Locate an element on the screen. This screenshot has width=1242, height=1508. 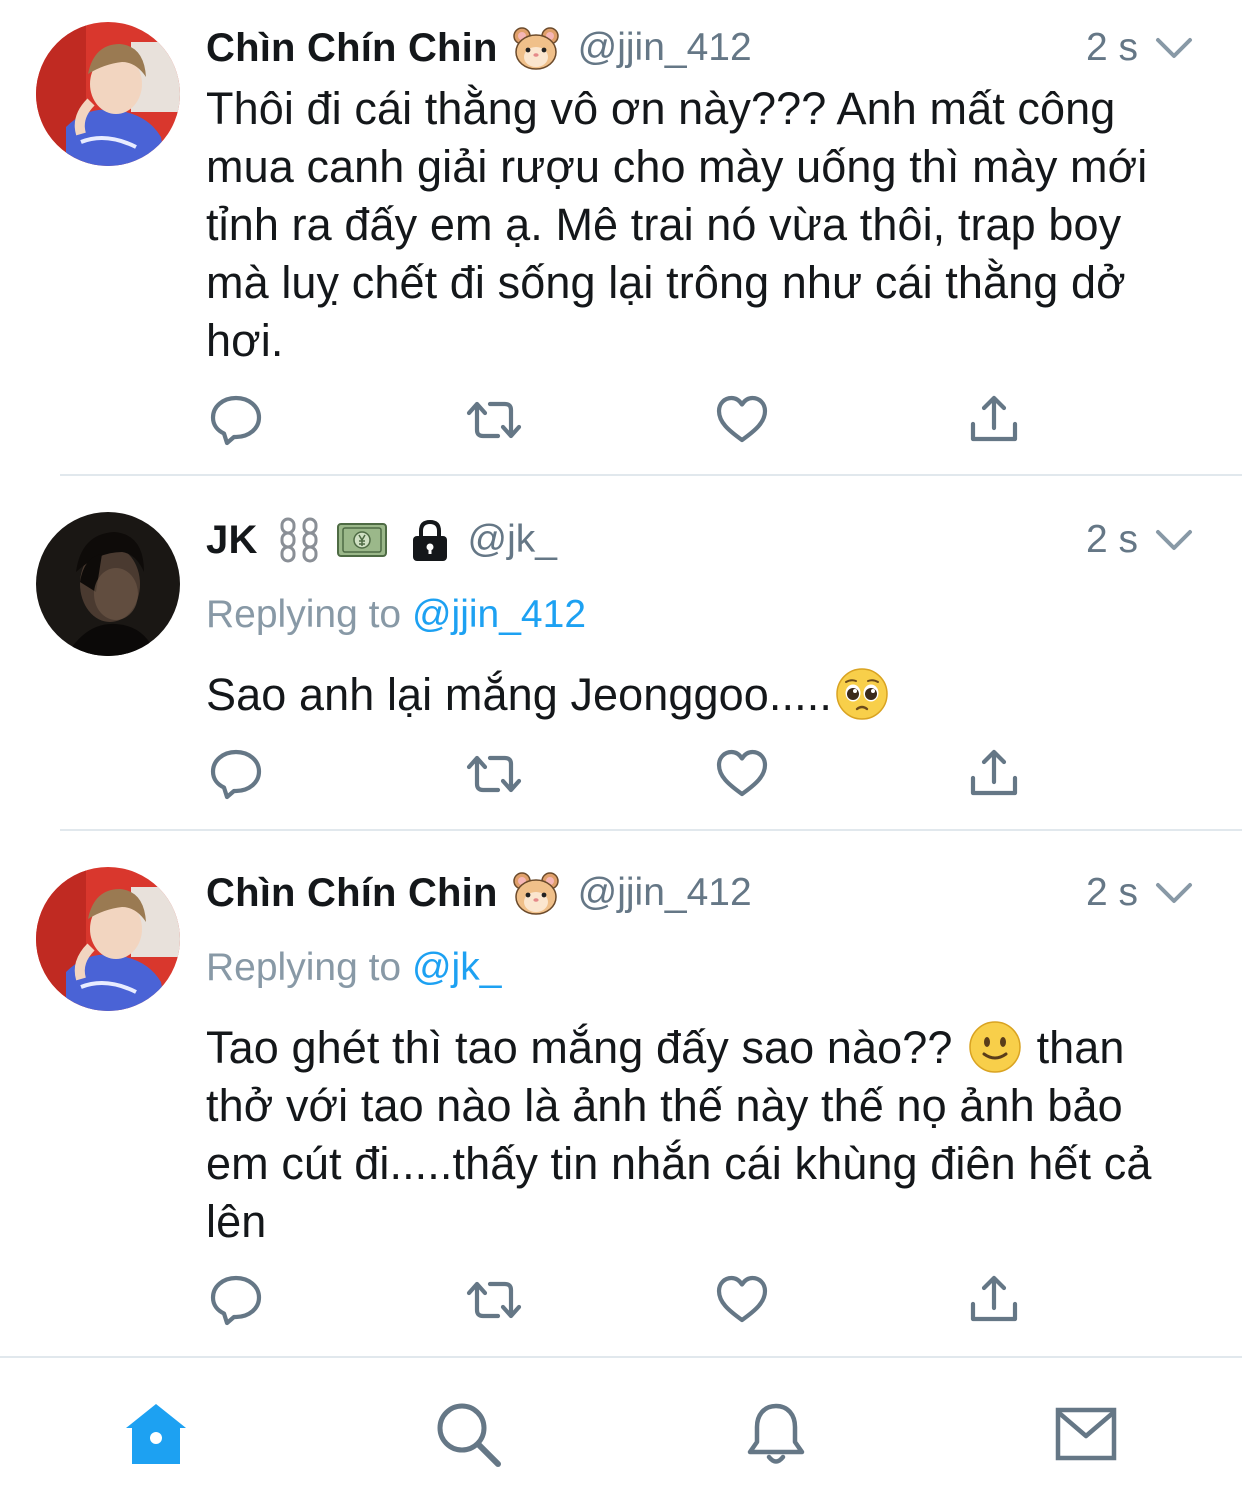
home-icon is located at coordinates (156, 1434).